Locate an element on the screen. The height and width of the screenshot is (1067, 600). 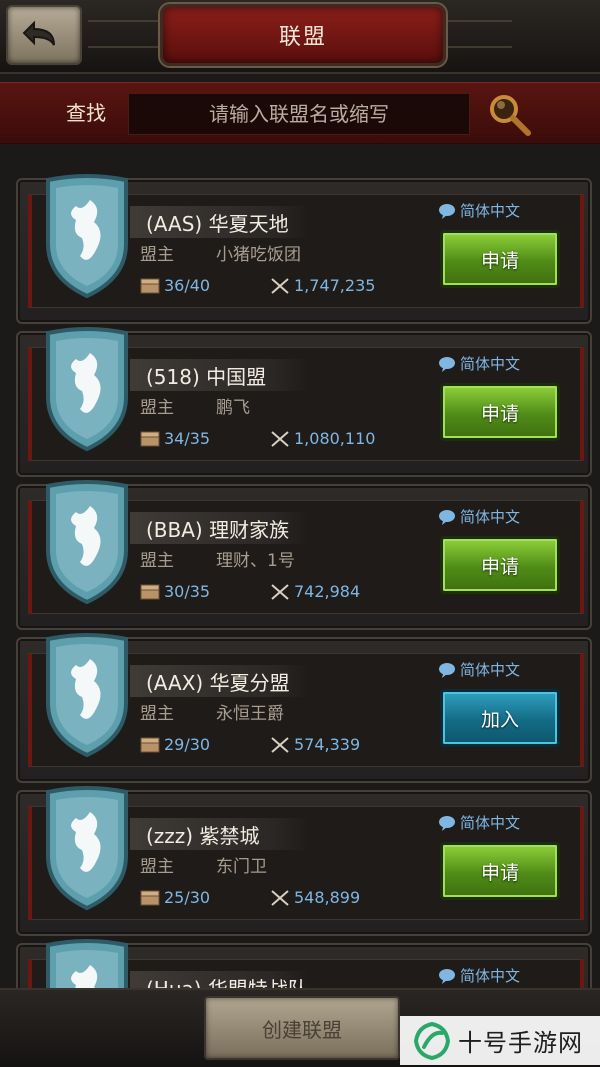
power-stat: 548,899 is located at coordinates (315, 897).